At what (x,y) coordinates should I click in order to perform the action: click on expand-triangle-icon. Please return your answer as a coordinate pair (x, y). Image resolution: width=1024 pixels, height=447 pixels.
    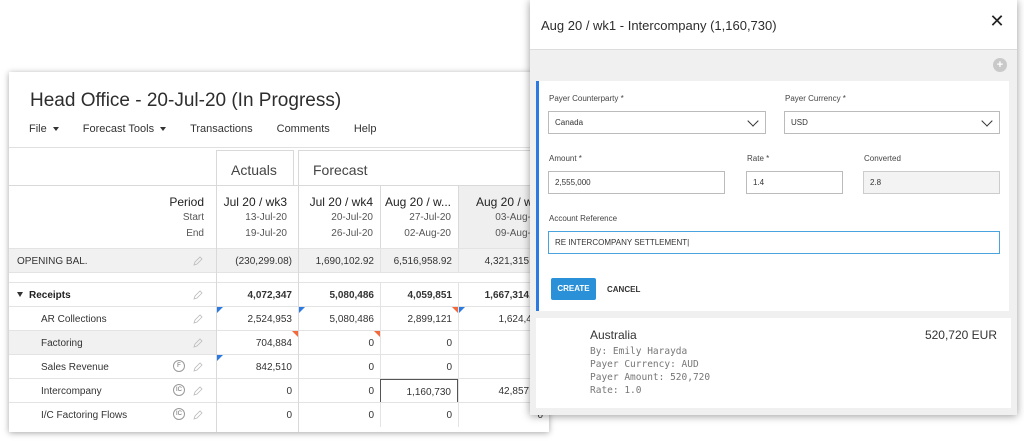
    Looking at the image, I should click on (20, 294).